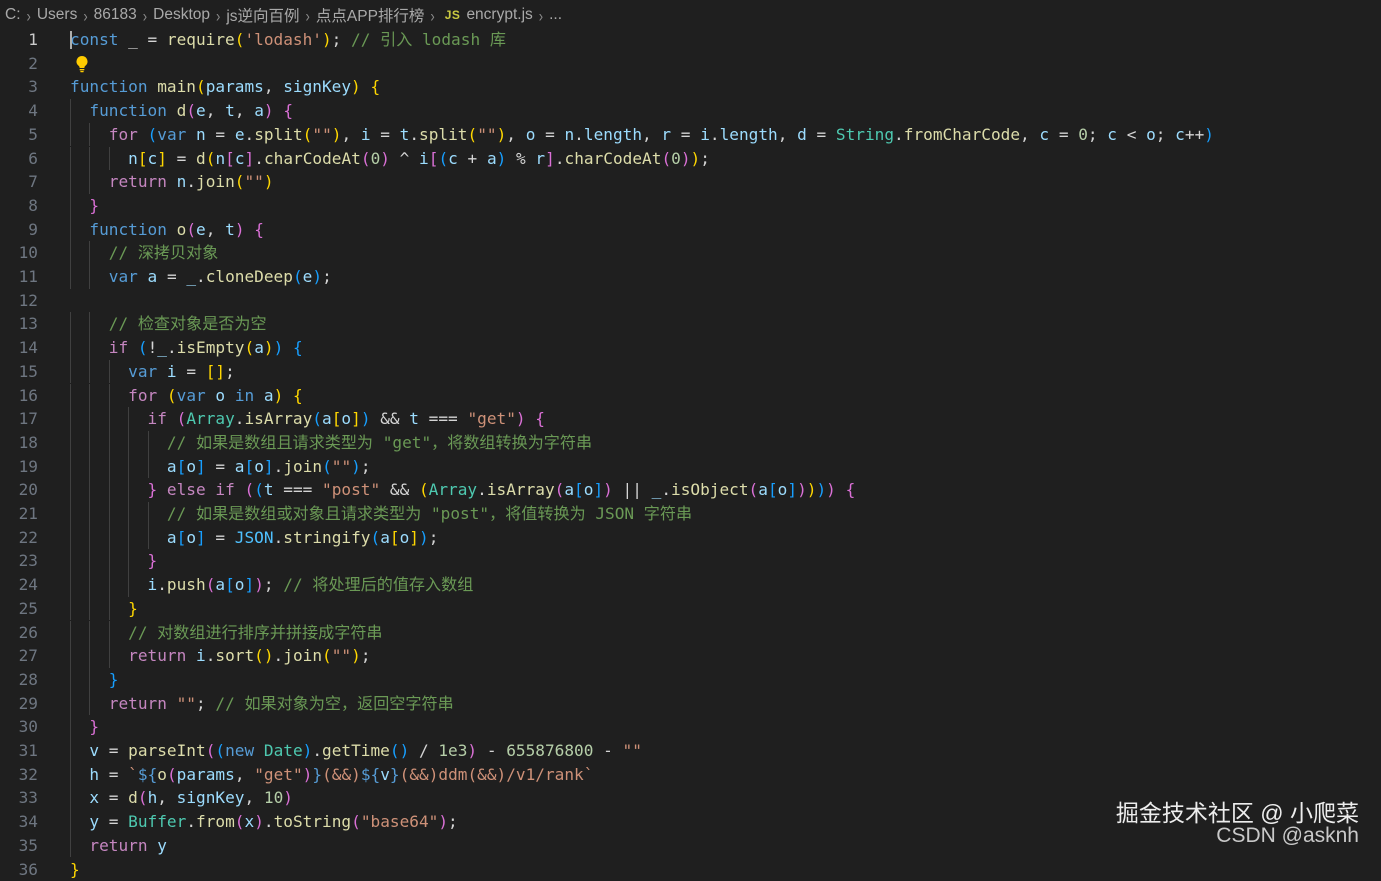 Image resolution: width=1381 pixels, height=881 pixels. What do you see at coordinates (19, 324) in the screenshot?
I see `line-number: 13` at bounding box center [19, 324].